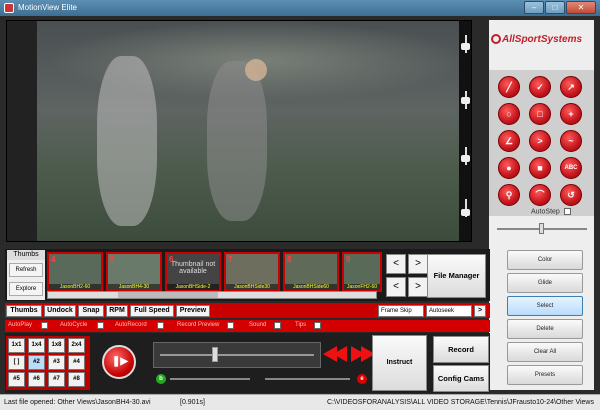 Image resolution: width=600 pixels, height=410 pixels. Describe the element at coordinates (210, 379) in the screenshot. I see `begin-slider-track` at that location.